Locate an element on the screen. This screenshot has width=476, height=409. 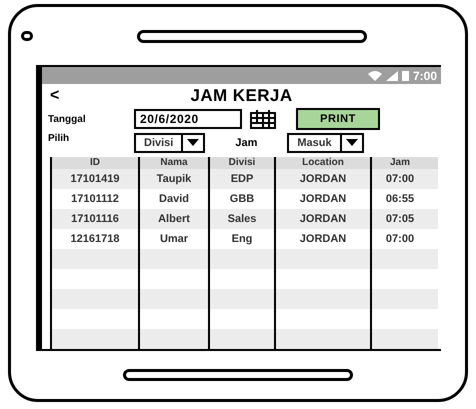
page-title: JAM KERJA is located at coordinates (241, 96).